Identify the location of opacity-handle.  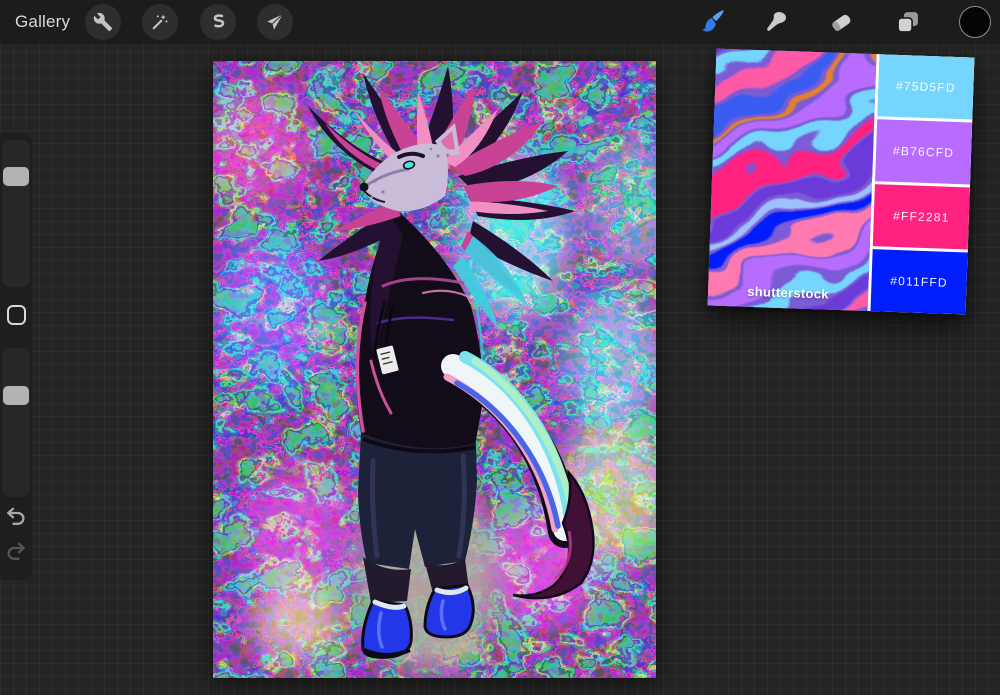
(16, 395).